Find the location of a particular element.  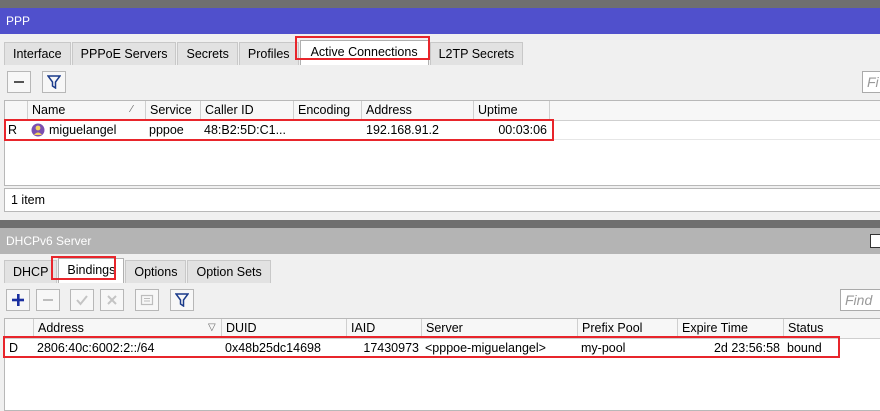

tab-profiles: Profiles is located at coordinates (268, 53).